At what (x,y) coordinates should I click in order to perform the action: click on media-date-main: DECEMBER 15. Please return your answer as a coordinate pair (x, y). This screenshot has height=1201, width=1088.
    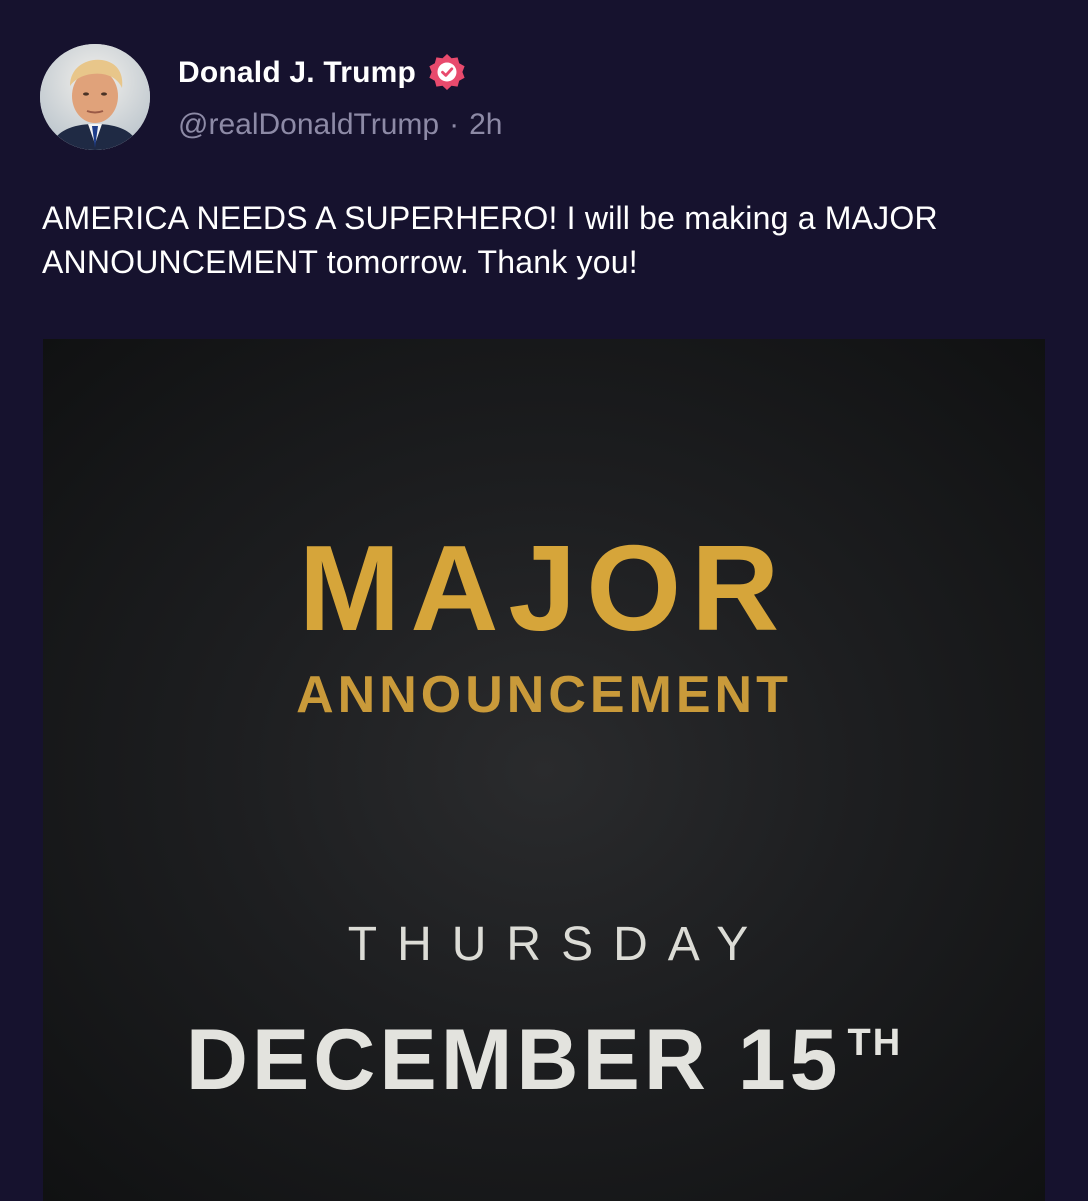
    Looking at the image, I should click on (513, 1060).